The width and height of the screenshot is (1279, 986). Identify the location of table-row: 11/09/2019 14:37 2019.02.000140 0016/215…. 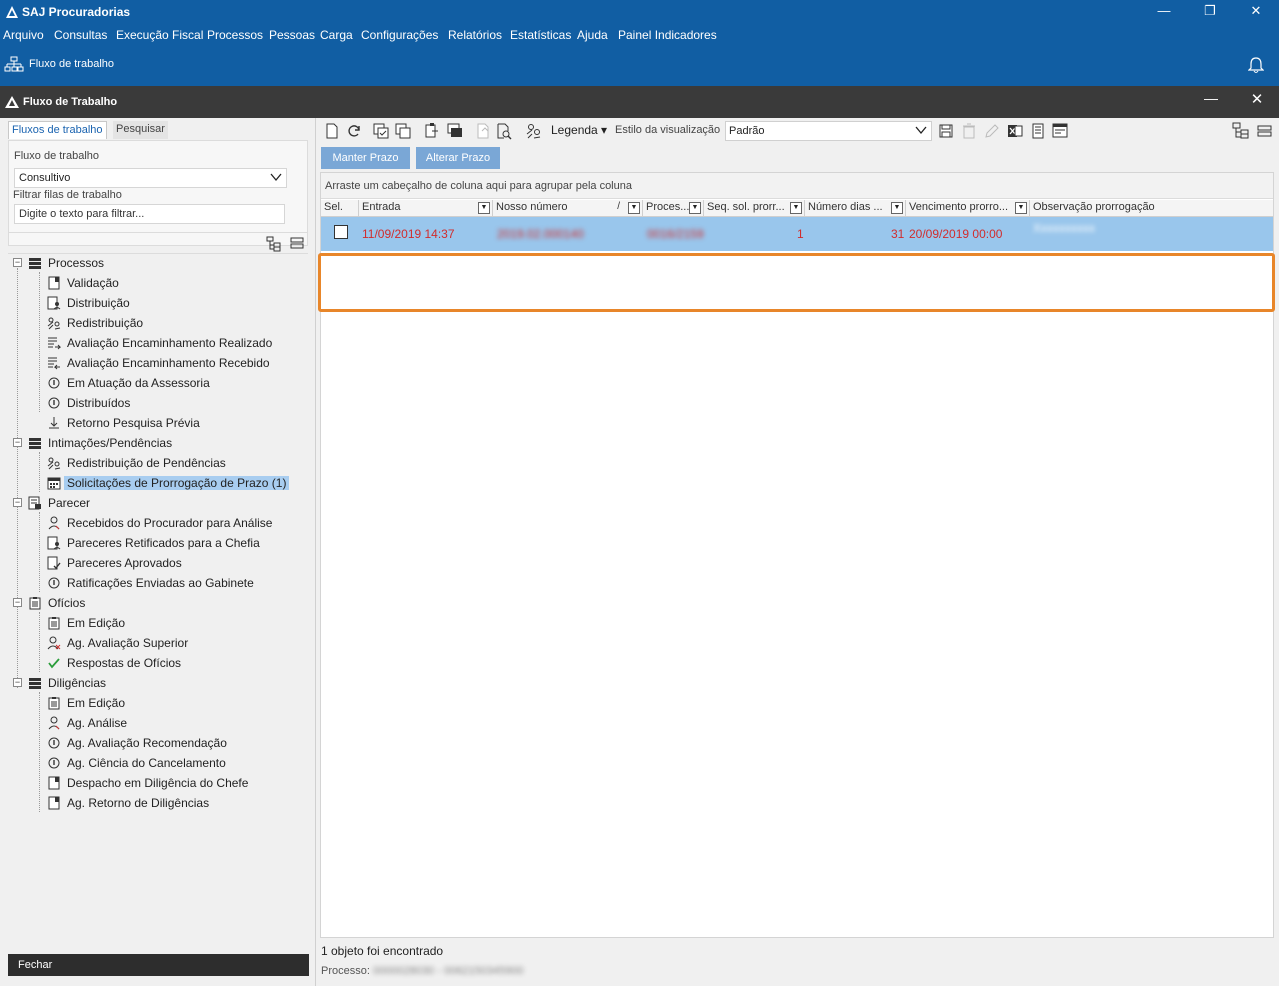
(797, 234).